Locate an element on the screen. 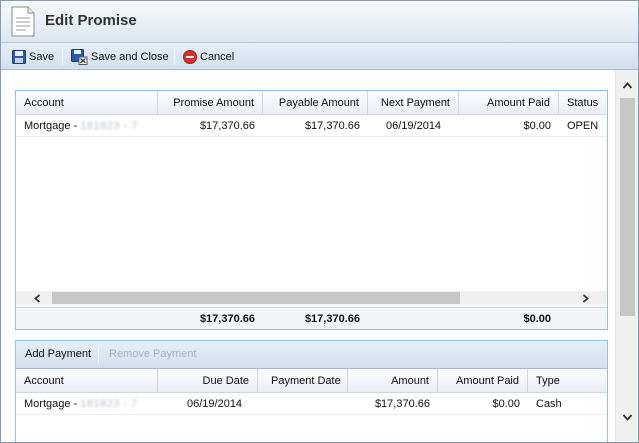 Image resolution: width=639 pixels, height=443 pixels. chevron-up-icon is located at coordinates (627, 85).